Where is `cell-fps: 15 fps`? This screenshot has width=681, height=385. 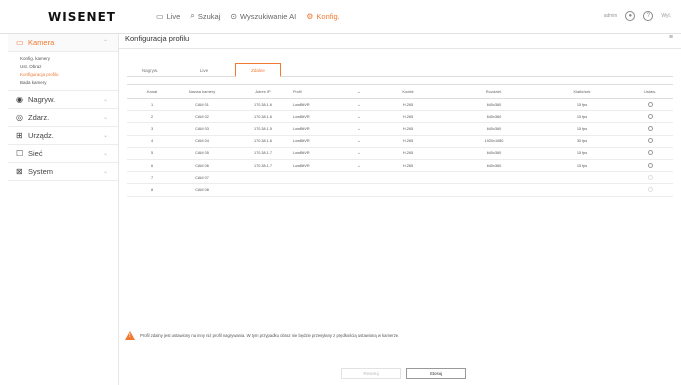
cell-fps: 15 fps is located at coordinates (582, 105).